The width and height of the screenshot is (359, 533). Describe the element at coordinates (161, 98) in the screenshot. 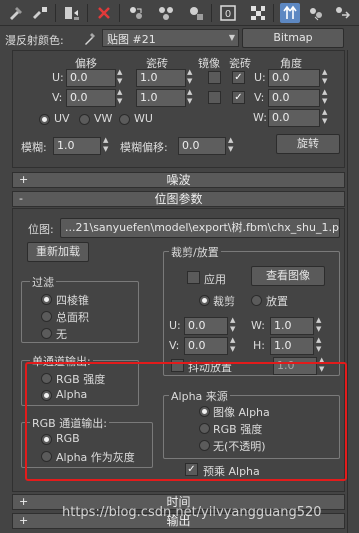

I see `v-tiling-field: 1.0` at that location.